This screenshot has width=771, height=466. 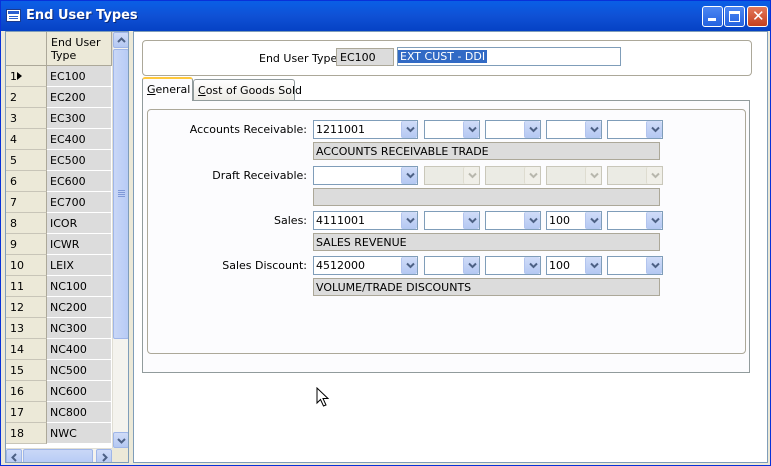 What do you see at coordinates (26, 265) in the screenshot?
I see `row-header: 10` at bounding box center [26, 265].